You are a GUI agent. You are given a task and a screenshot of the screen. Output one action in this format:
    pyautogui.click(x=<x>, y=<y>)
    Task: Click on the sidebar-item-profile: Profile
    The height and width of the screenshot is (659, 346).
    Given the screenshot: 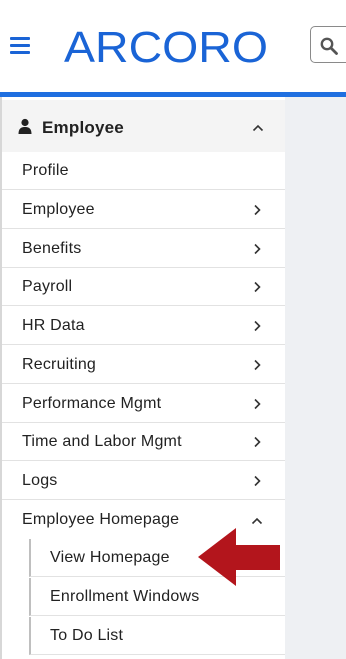 What is the action you would take?
    pyautogui.click(x=143, y=171)
    